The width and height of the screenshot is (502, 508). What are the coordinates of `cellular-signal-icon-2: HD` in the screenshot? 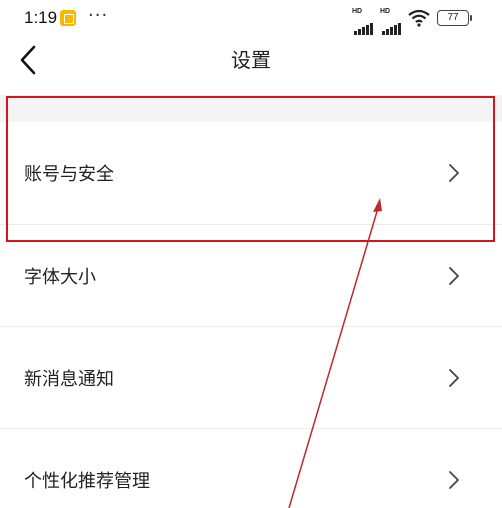 It's located at (393, 21).